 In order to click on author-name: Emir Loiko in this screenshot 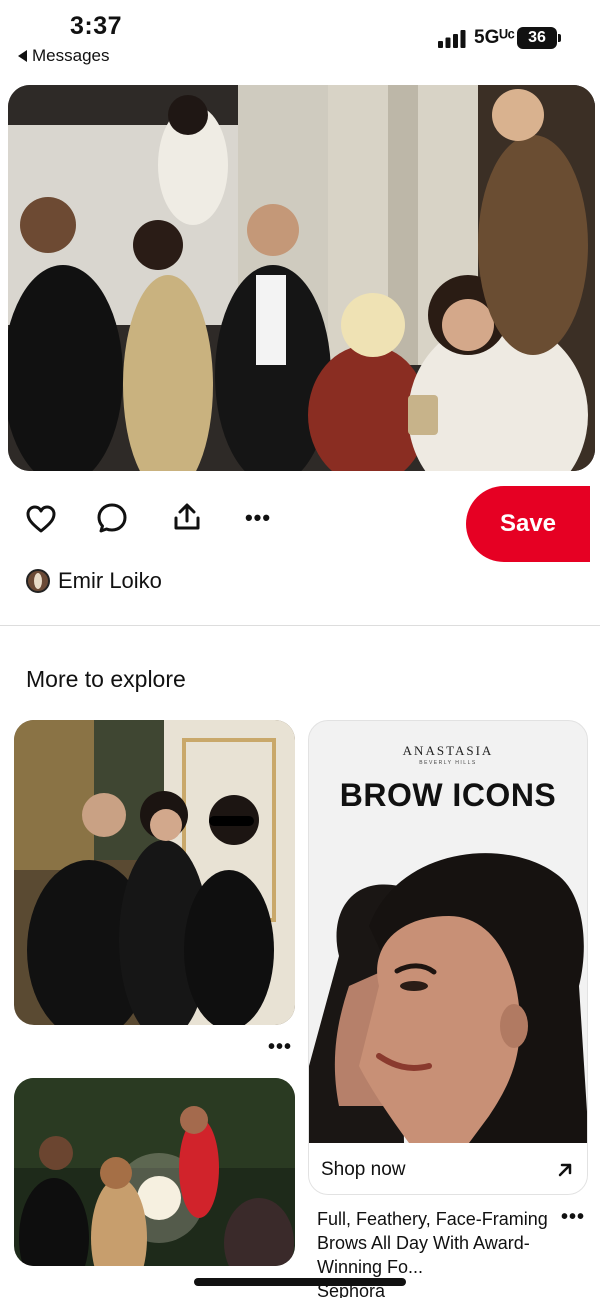, I will do `click(110, 580)`.